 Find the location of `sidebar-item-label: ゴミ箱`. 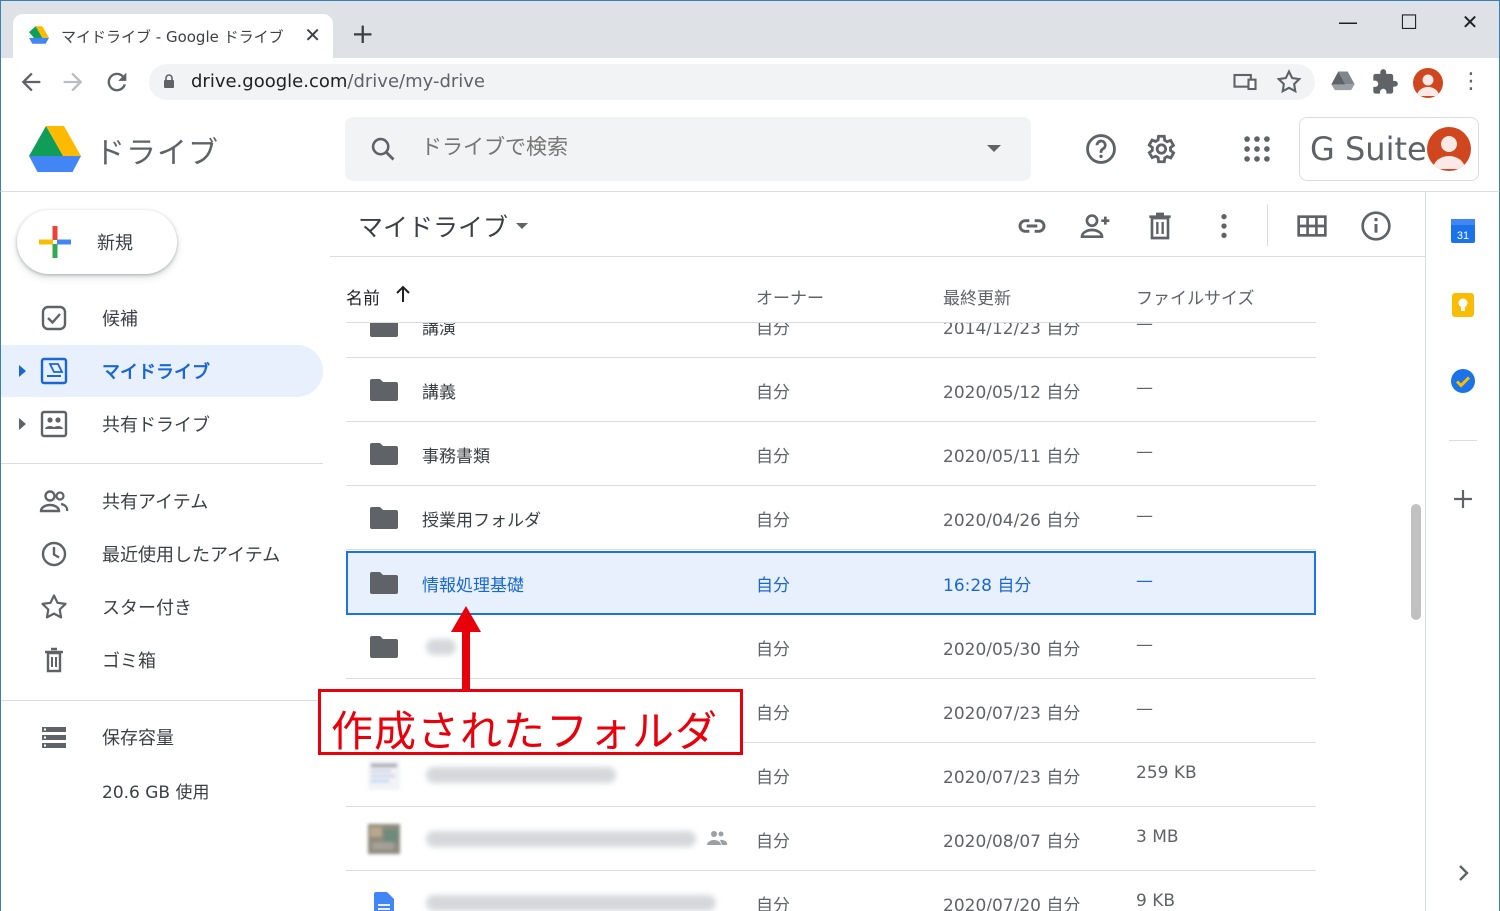

sidebar-item-label: ゴミ箱 is located at coordinates (129, 661).